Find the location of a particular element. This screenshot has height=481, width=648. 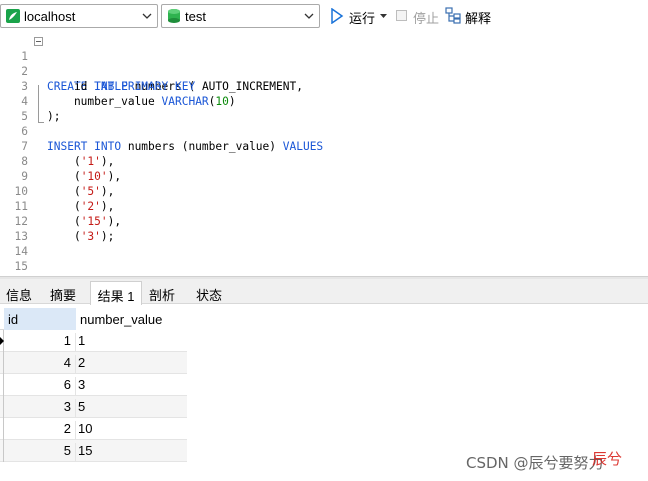

tab-result-1: 结果 1 is located at coordinates (116, 293).